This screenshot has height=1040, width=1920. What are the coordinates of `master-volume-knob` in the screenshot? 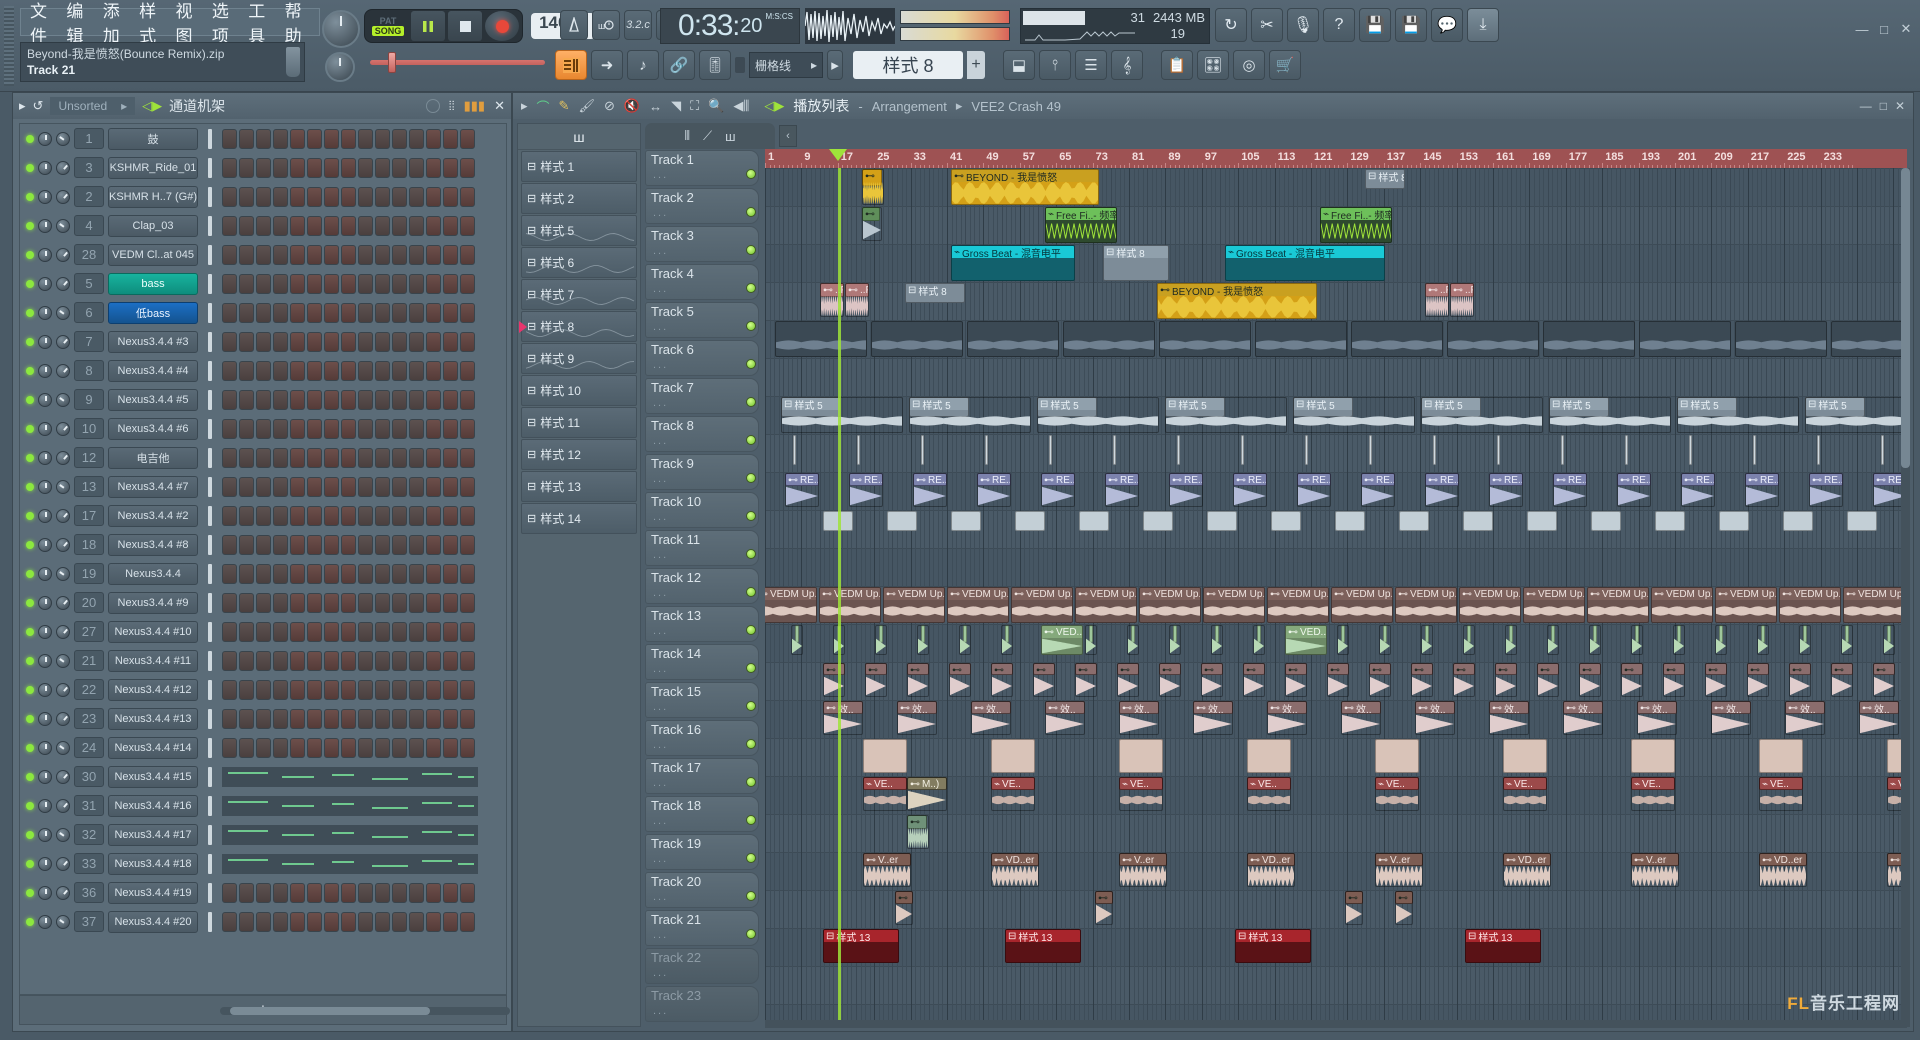 It's located at (341, 29).